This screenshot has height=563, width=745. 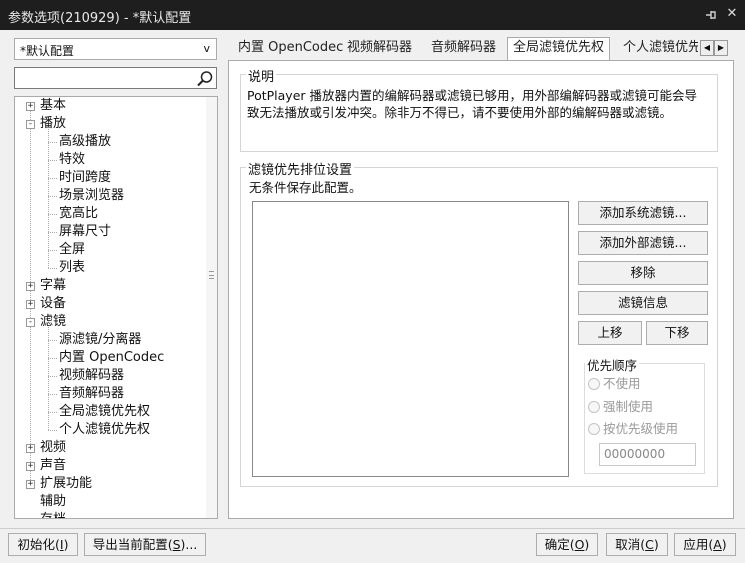 I want to click on window-title: 参数选项(210929) - *默认配置, so click(x=100, y=18).